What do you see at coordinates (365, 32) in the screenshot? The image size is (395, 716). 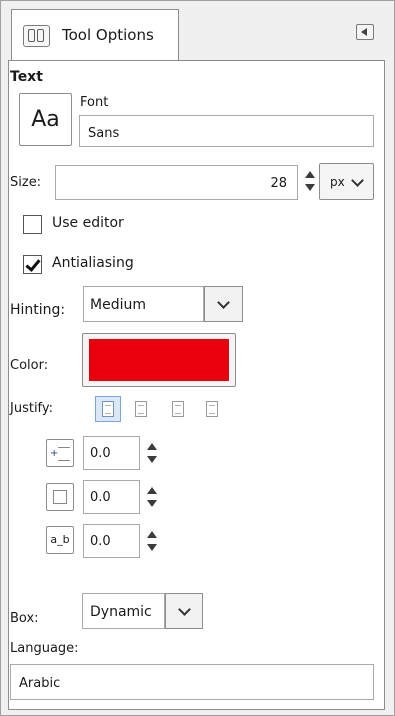 I see `tab-menu-arrow-icon` at bounding box center [365, 32].